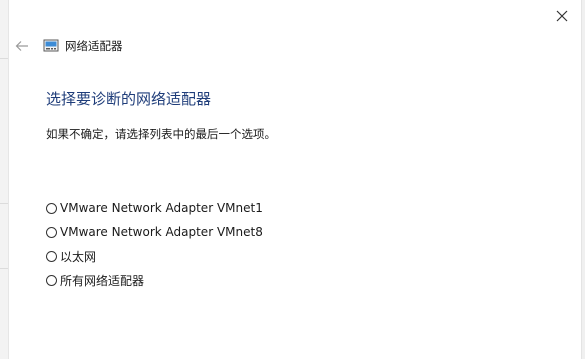  I want to click on window-left-edge, so click(4, 179).